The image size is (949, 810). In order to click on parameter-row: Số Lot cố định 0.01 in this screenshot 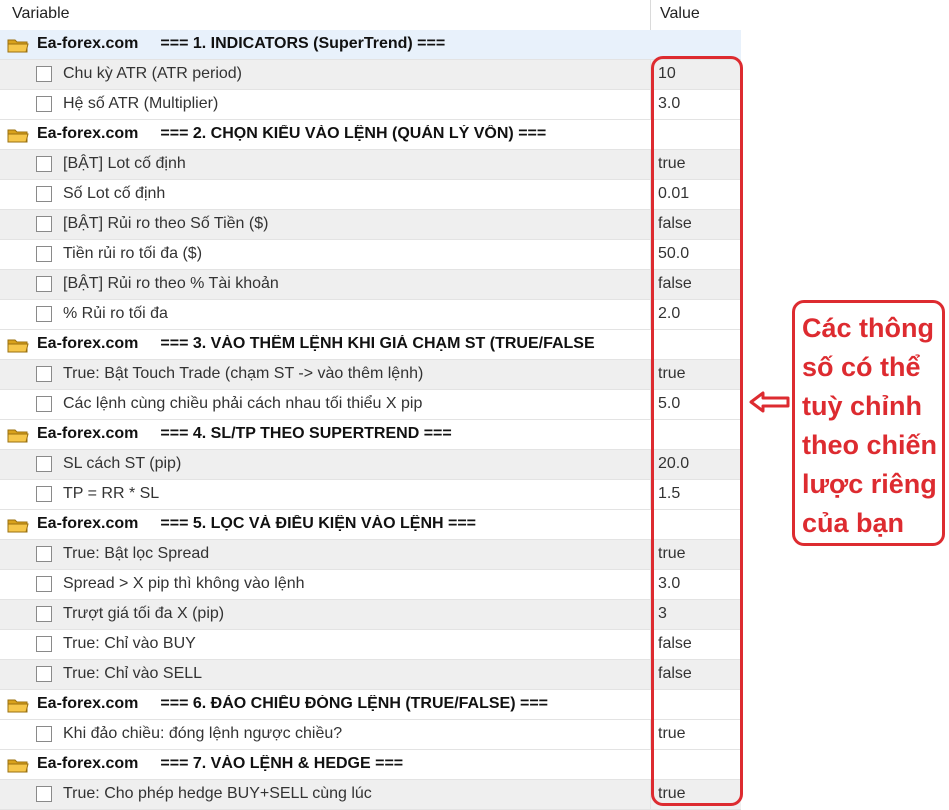, I will do `click(370, 195)`.